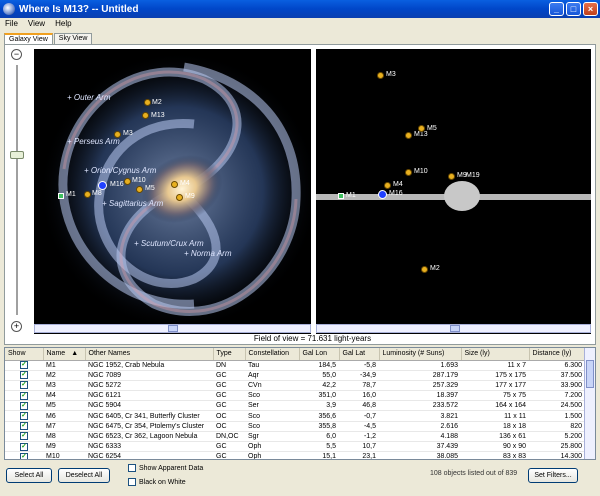 The image size is (600, 496). Describe the element at coordinates (165, 468) in the screenshot. I see `show-apparent-data-checkbox: Show Apparent Data` at that location.